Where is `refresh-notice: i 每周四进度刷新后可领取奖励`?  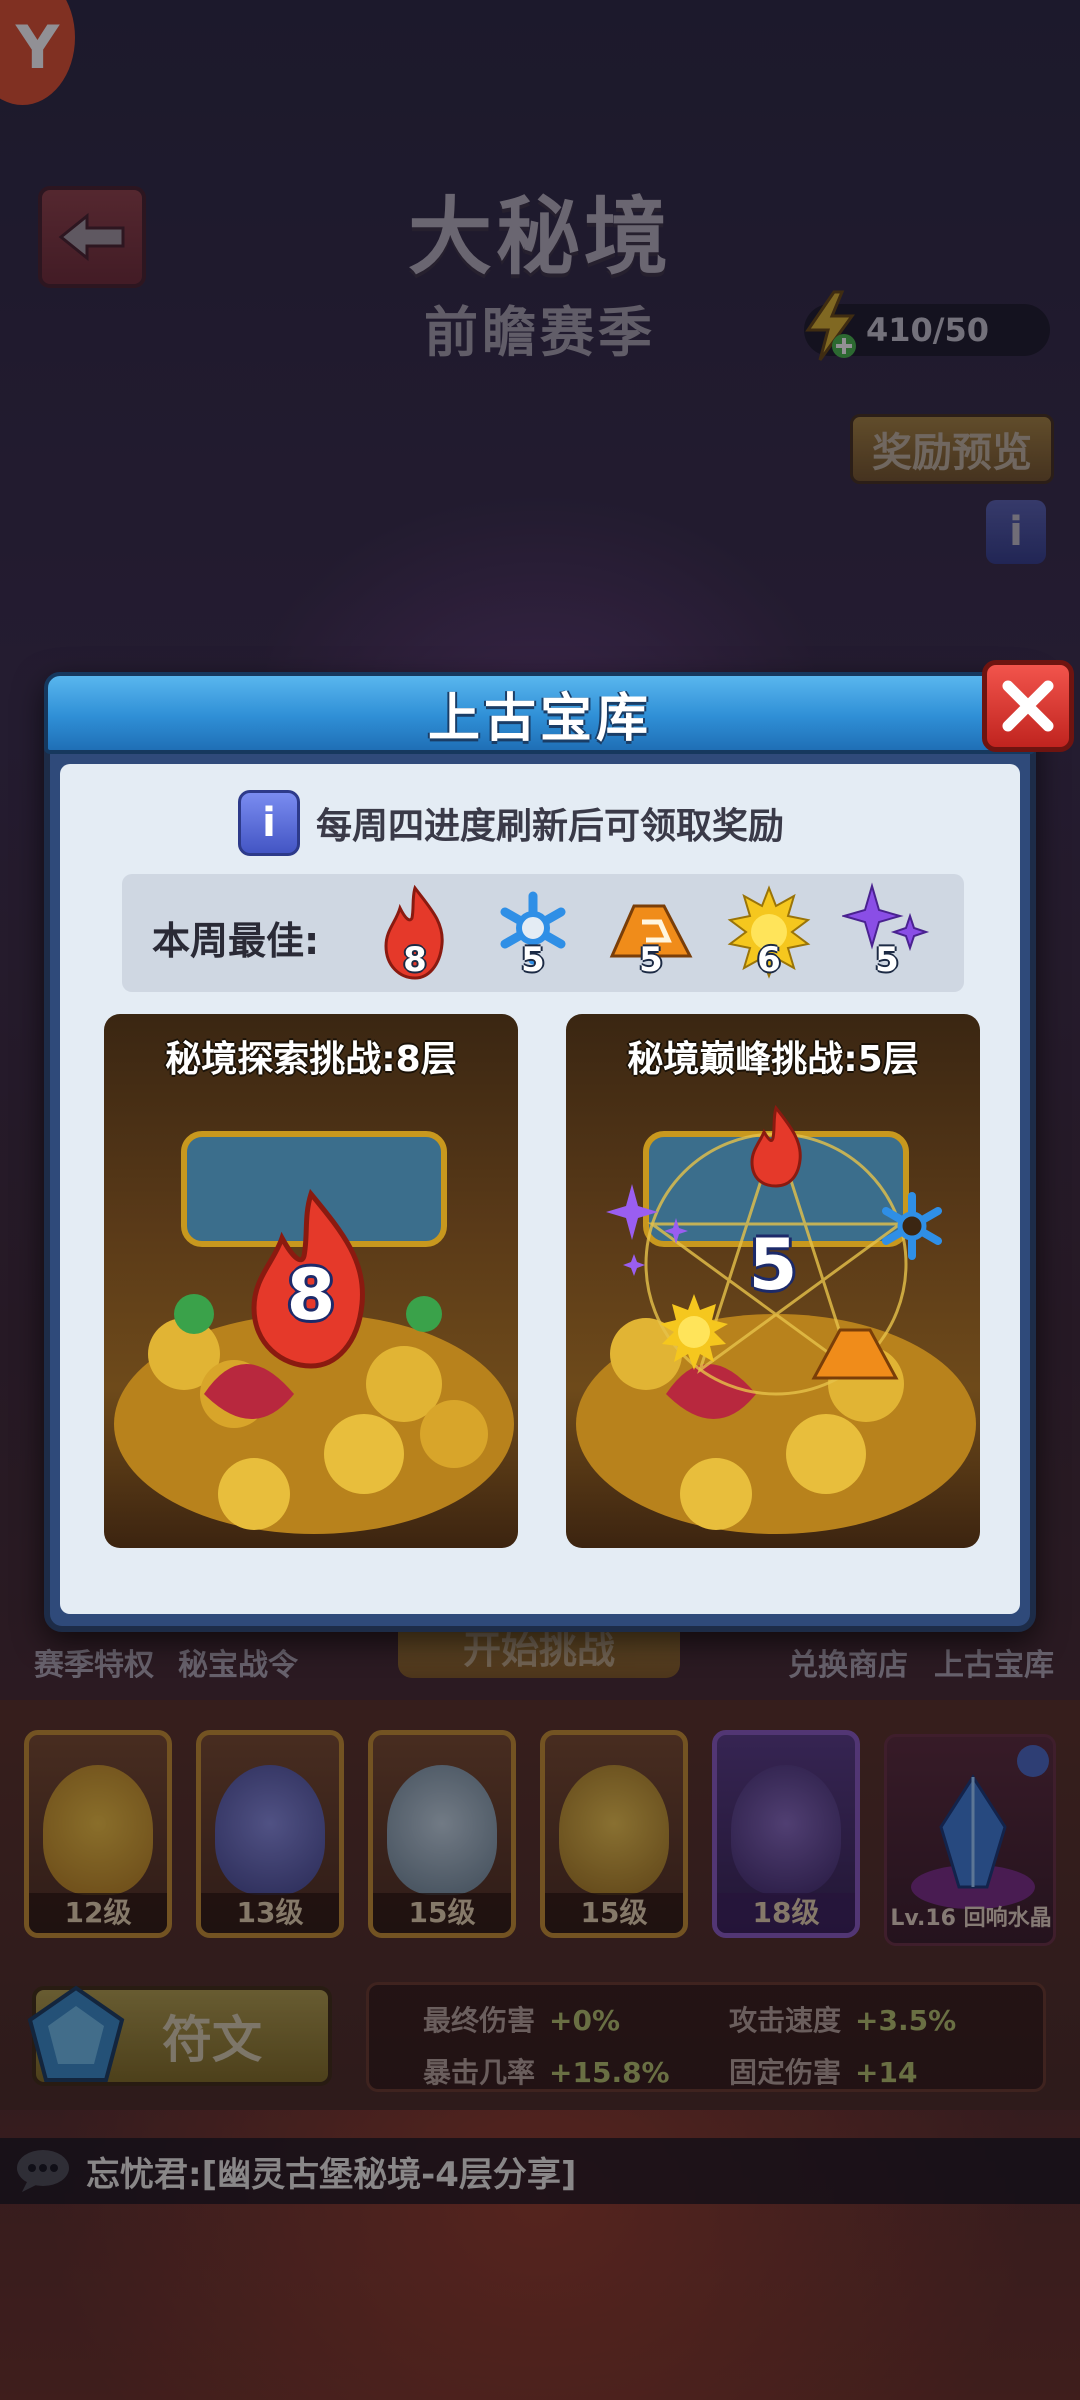 refresh-notice: i 每周四进度刷新后可领取奖励 is located at coordinates (511, 823).